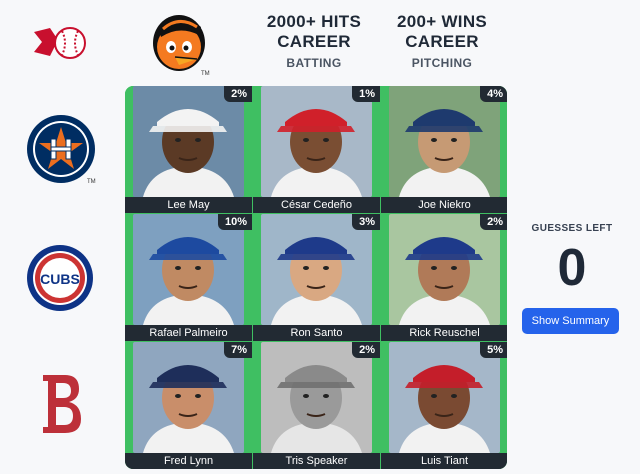  What do you see at coordinates (188, 461) in the screenshot?
I see `player-name: Fred Lynn` at bounding box center [188, 461].